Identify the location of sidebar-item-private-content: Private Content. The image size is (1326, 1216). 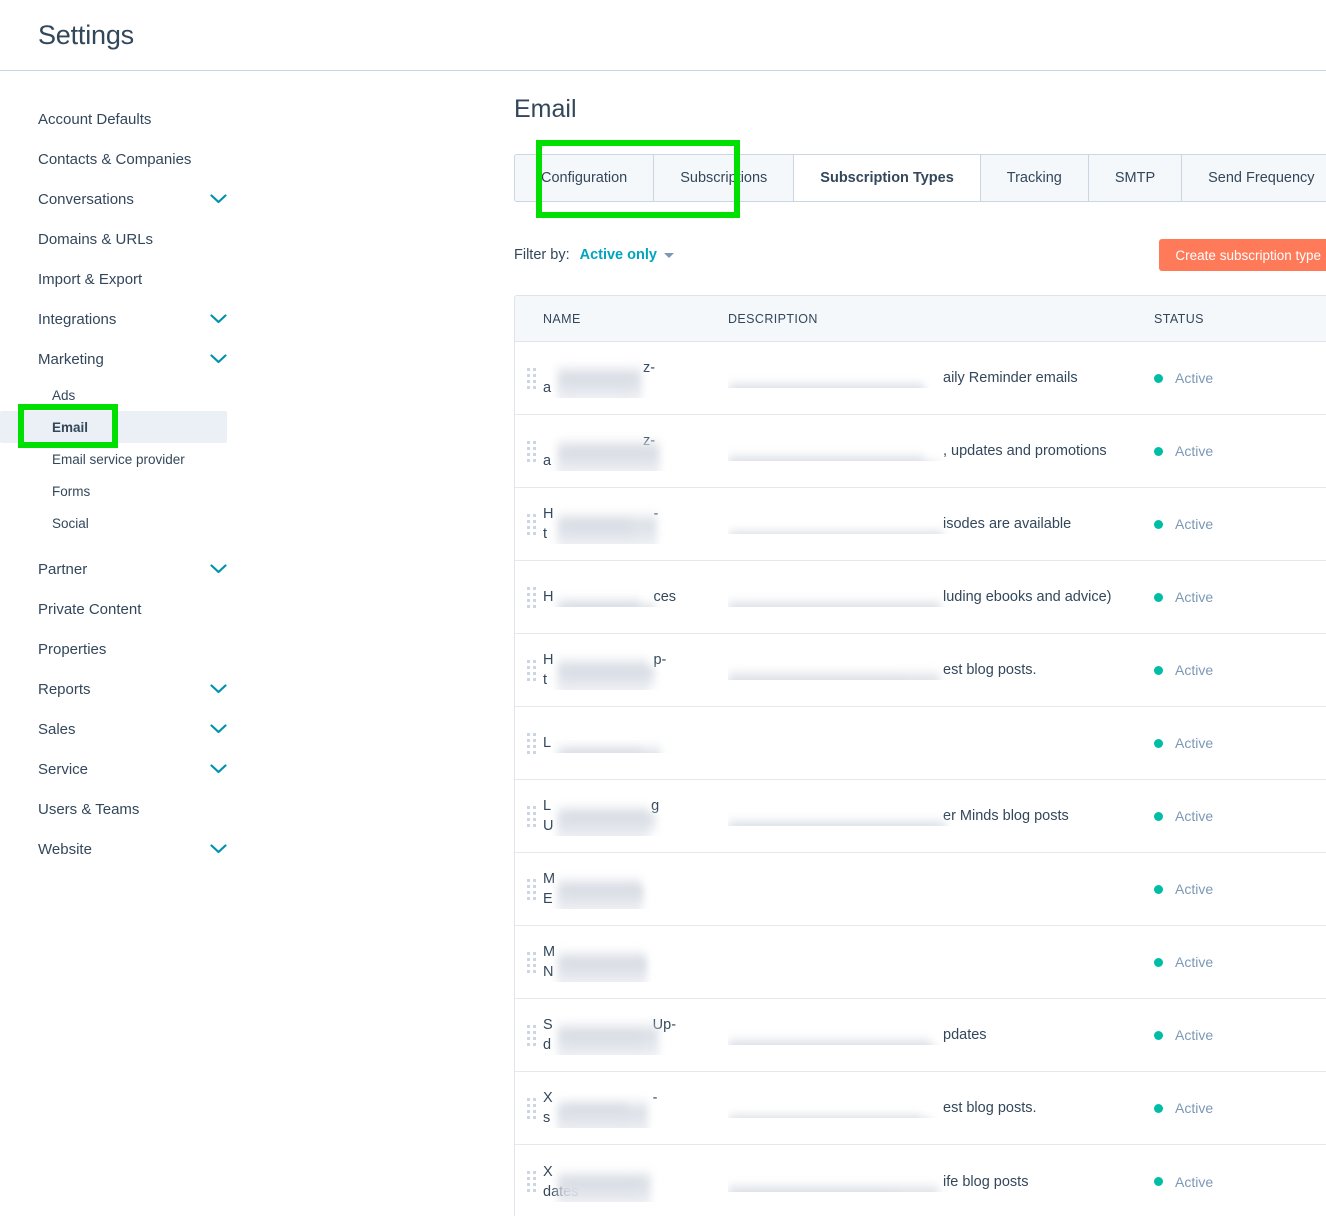
(127, 609).